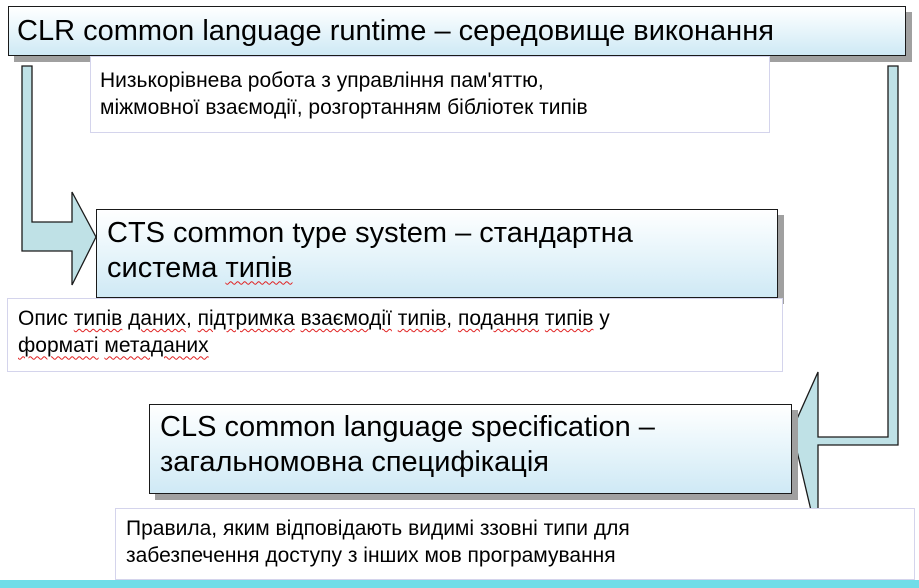  I want to click on cts-desc-text: у, so click(601, 318).